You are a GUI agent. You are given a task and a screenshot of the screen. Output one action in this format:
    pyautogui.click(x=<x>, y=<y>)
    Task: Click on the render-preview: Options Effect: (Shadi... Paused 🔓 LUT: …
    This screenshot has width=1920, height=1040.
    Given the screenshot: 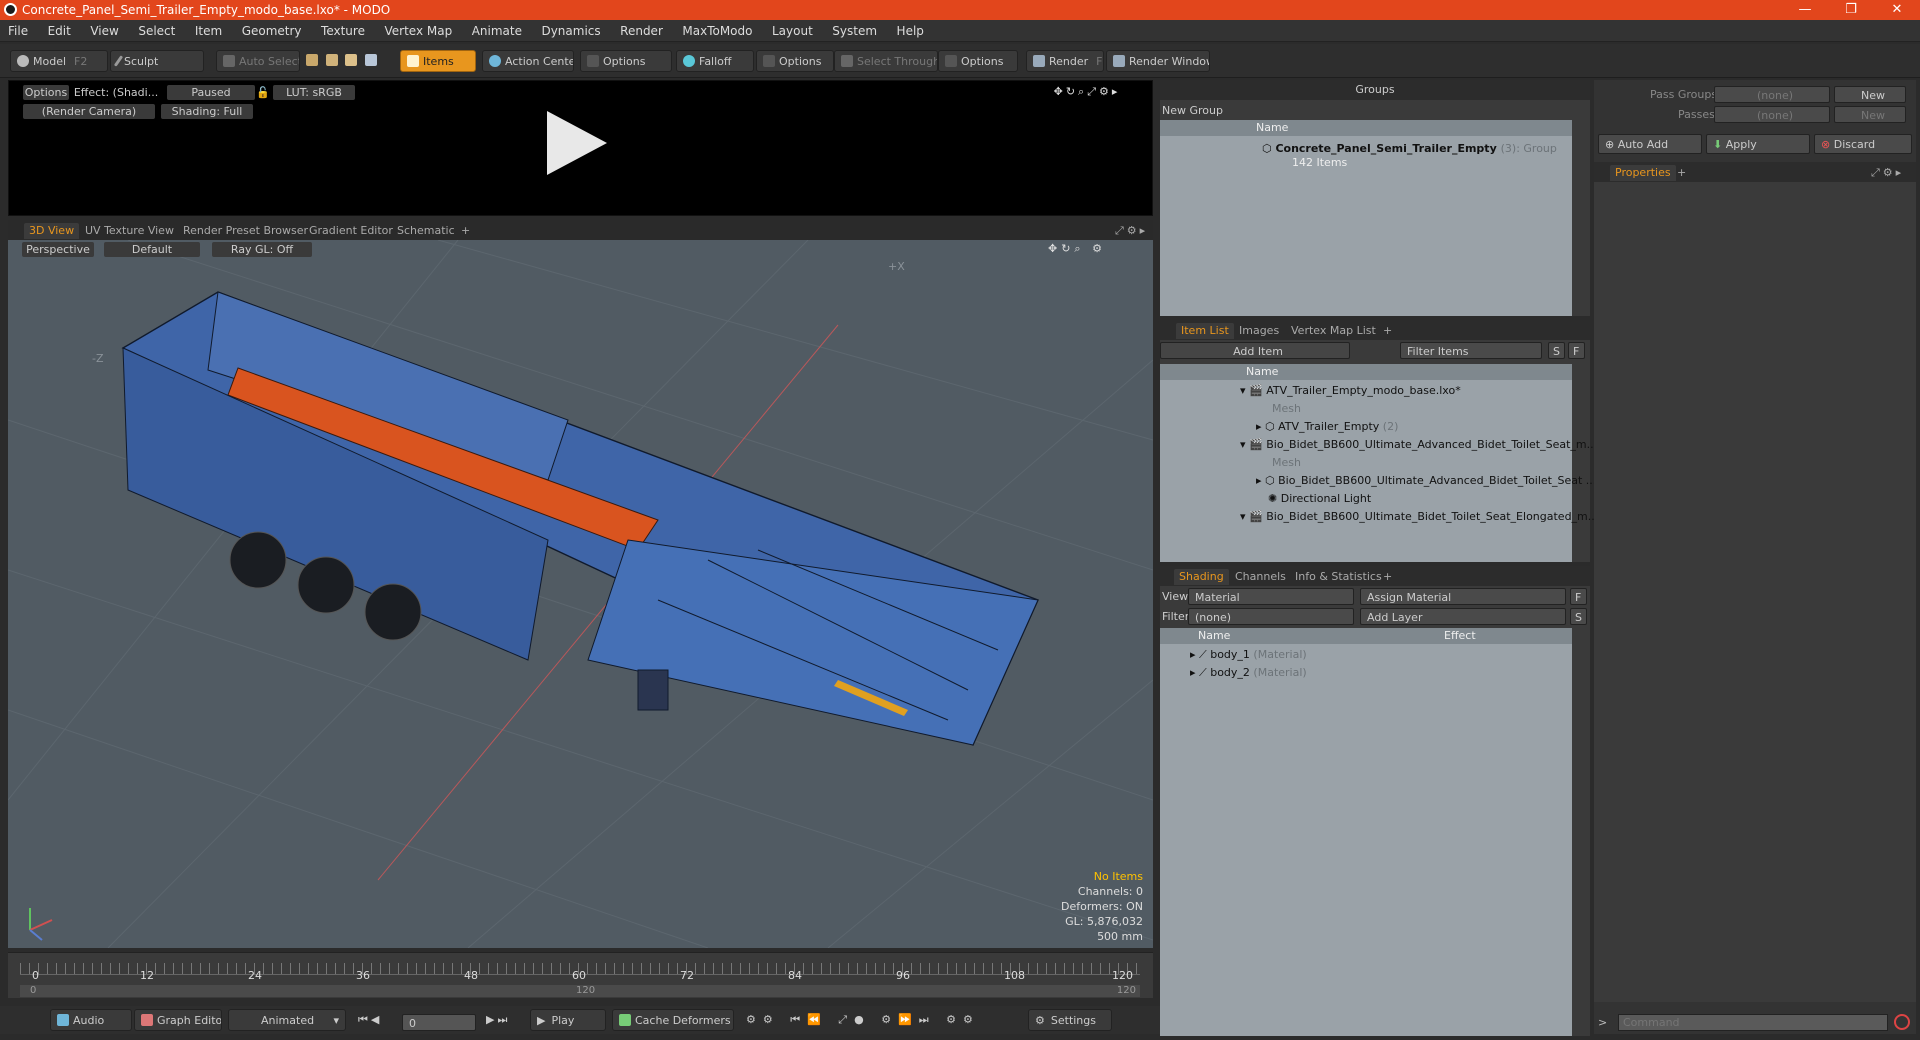 What is the action you would take?
    pyautogui.click(x=580, y=148)
    